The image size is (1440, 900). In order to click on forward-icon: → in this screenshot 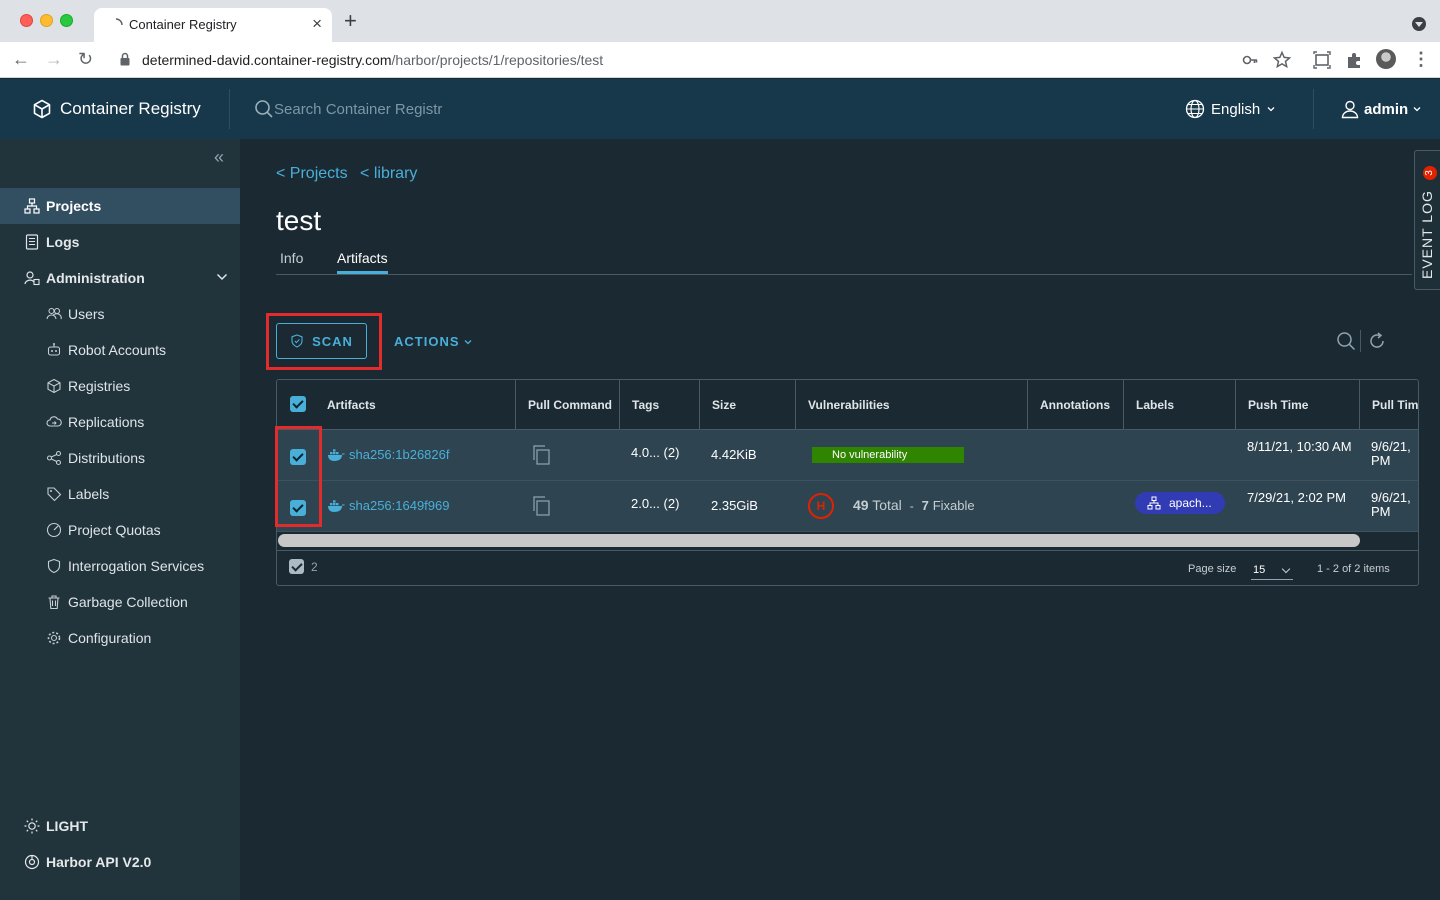, I will do `click(54, 59)`.